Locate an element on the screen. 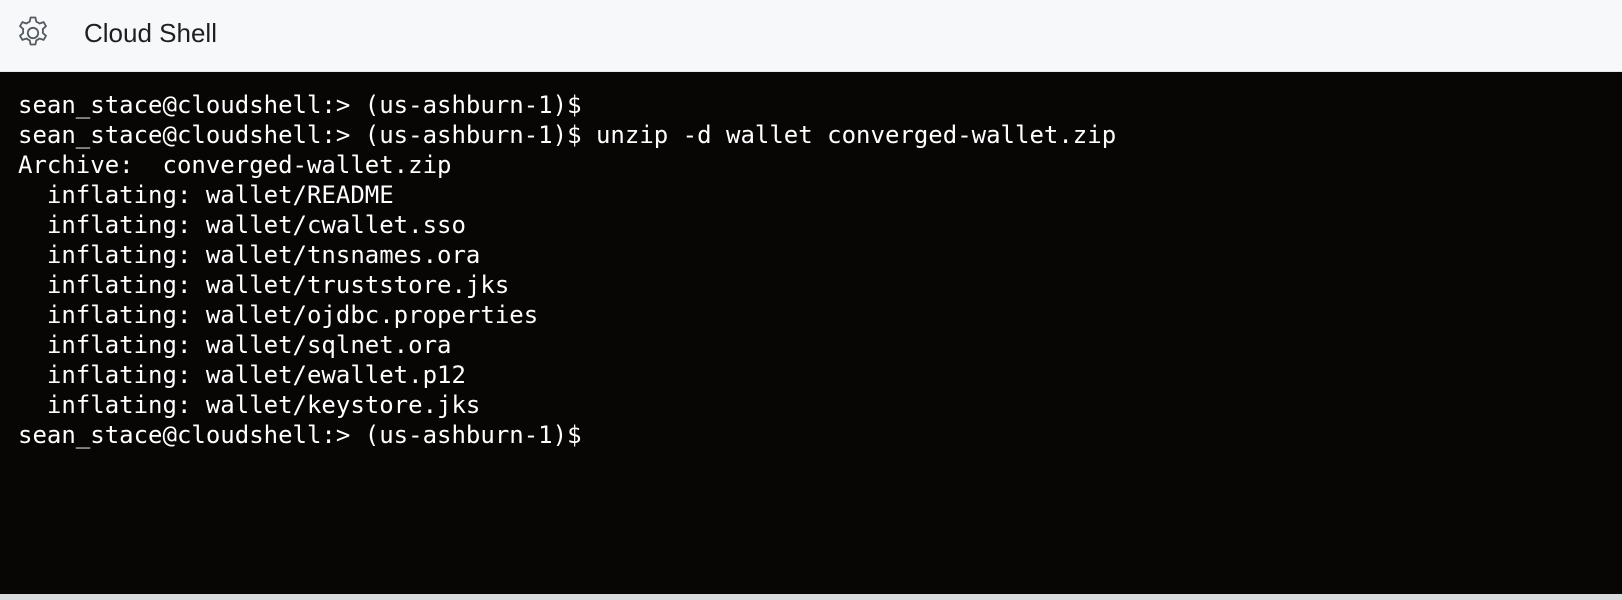  page-title: Cloud Shell is located at coordinates (150, 33).